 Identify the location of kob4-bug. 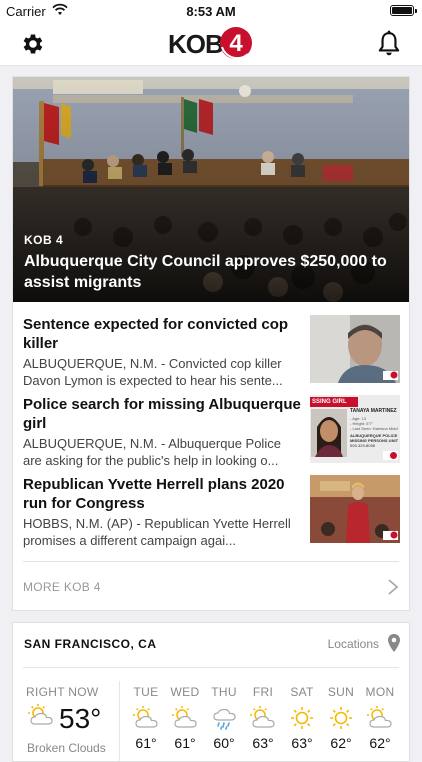
(390, 455).